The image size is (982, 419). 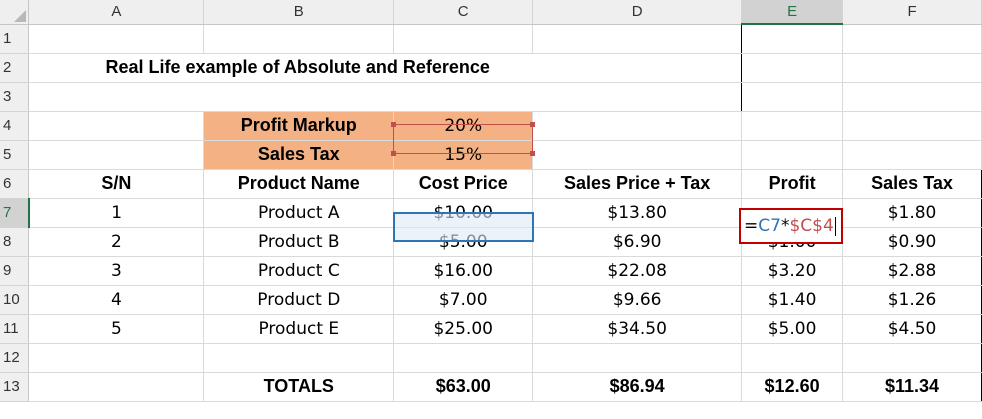 I want to click on cell-sales-price: $6.90, so click(x=637, y=242).